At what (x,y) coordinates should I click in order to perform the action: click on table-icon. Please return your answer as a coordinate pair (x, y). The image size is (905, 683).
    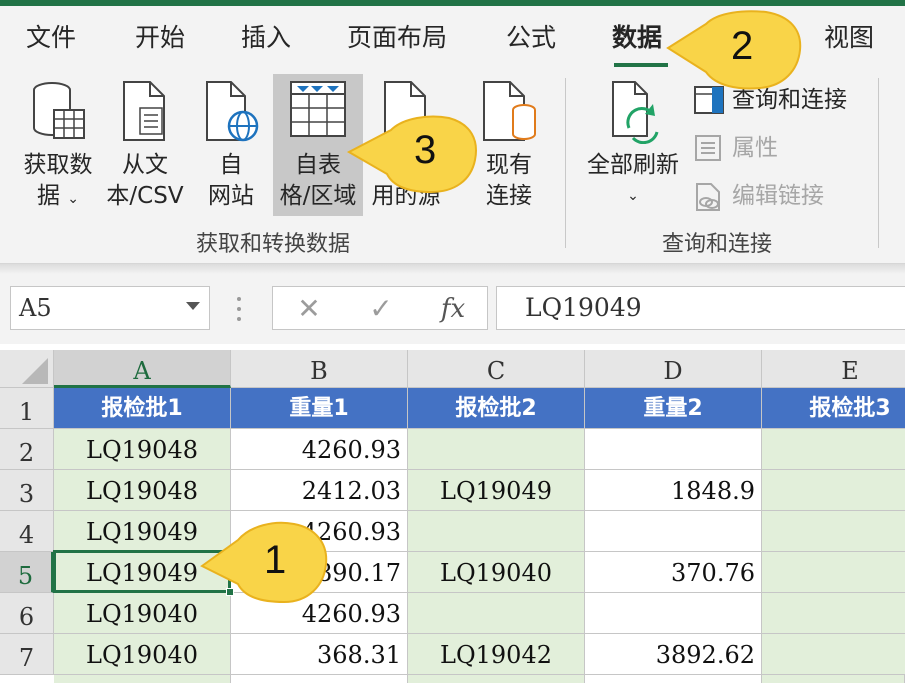
    Looking at the image, I should click on (318, 109).